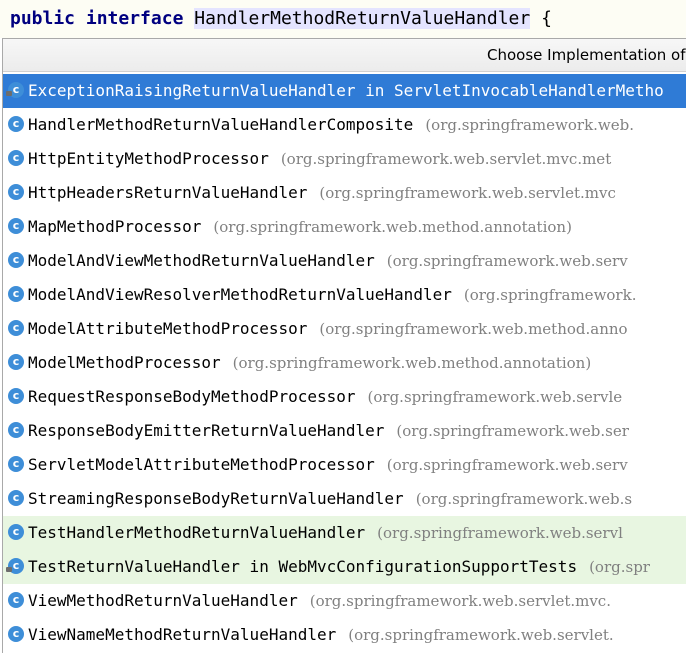 This screenshot has width=686, height=653. What do you see at coordinates (182, 634) in the screenshot?
I see `implementation-class-name: ViewNameMethodReturnValueHandler` at bounding box center [182, 634].